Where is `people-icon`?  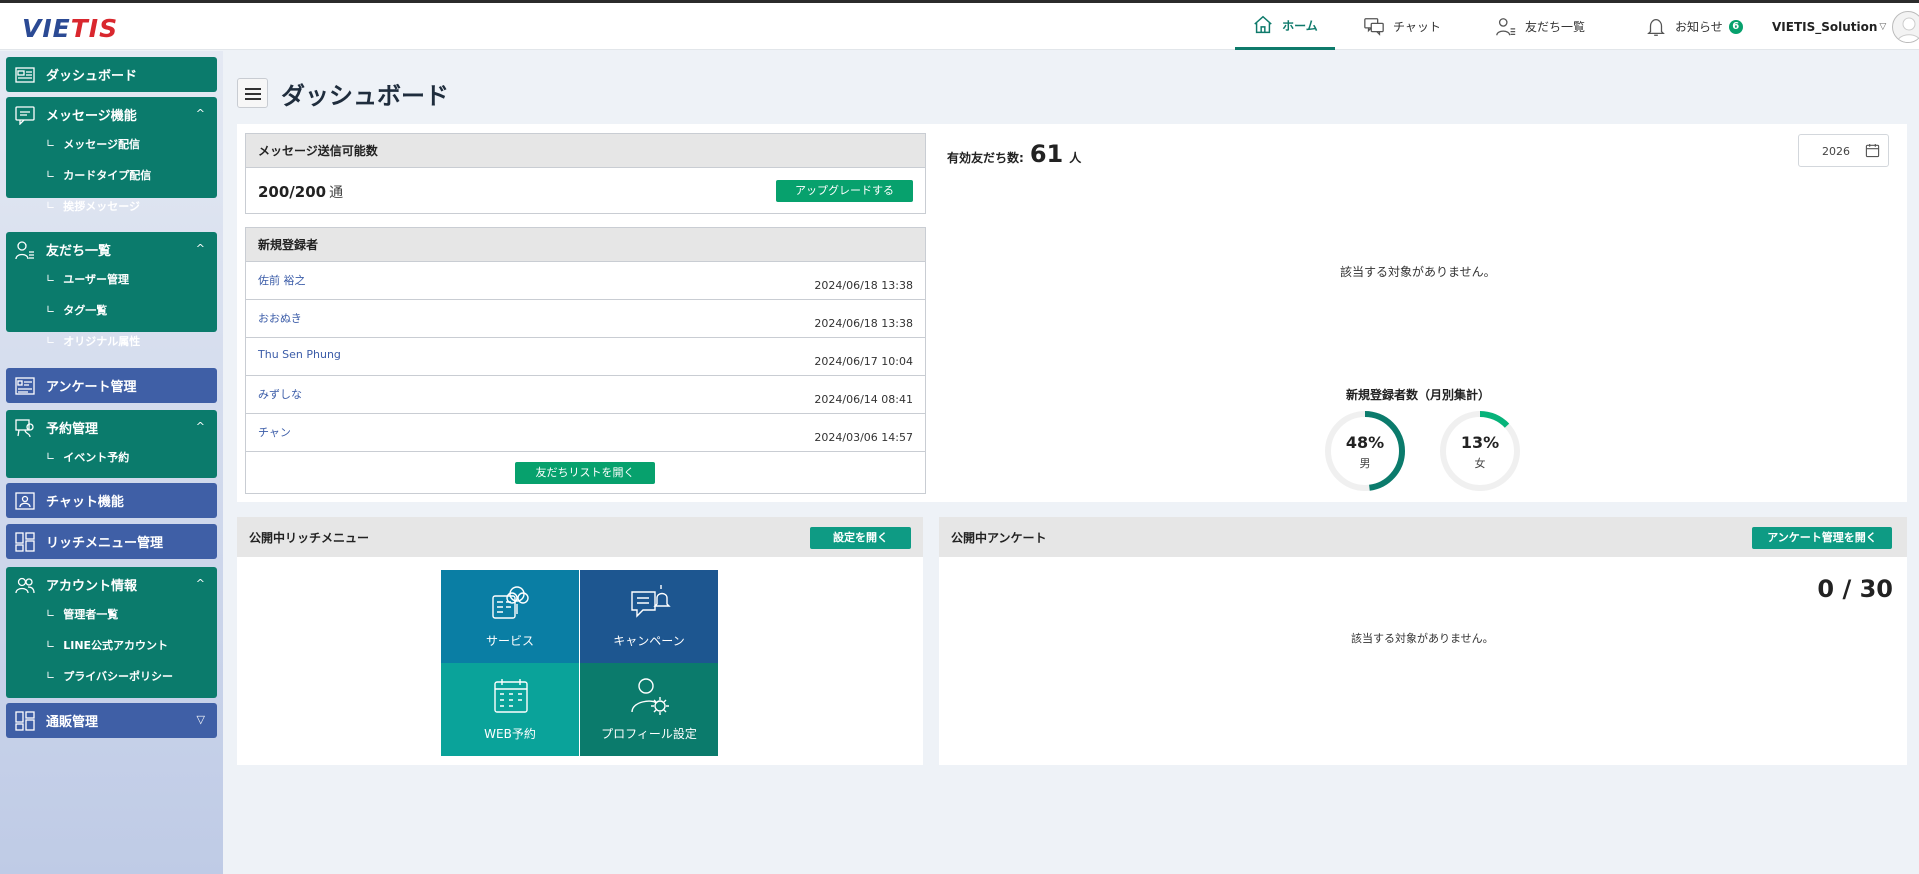 people-icon is located at coordinates (25, 585).